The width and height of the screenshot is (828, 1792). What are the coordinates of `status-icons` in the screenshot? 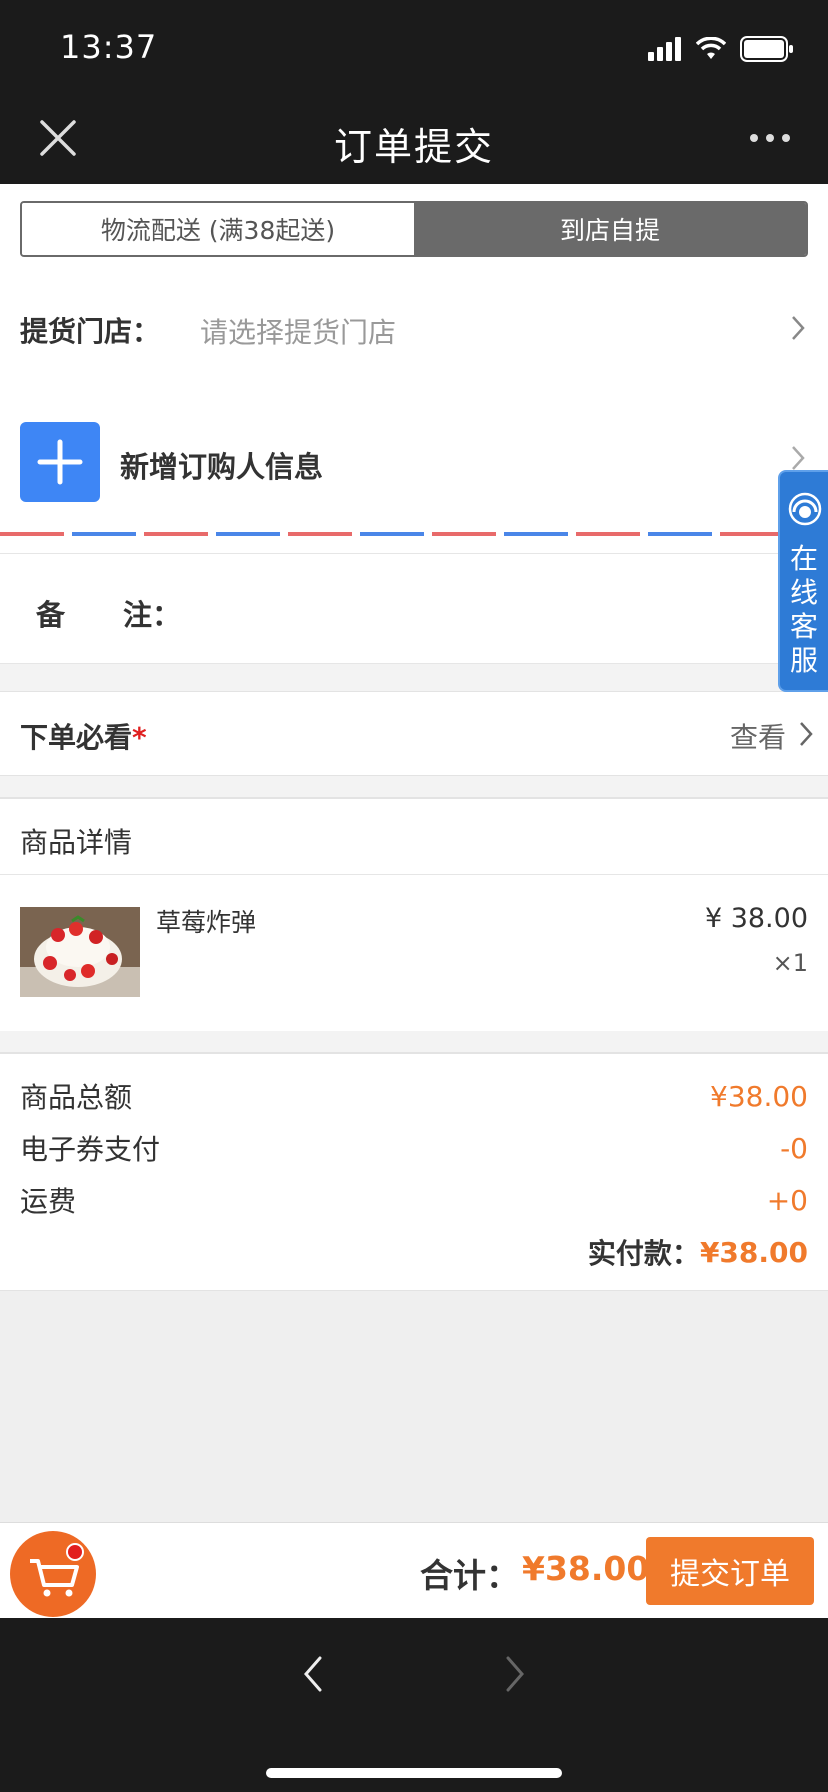 It's located at (721, 49).